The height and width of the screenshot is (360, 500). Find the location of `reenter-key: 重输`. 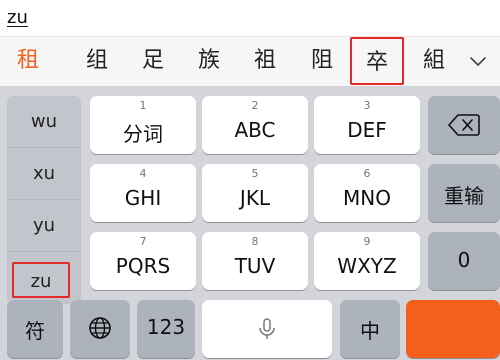

reenter-key: 重输 is located at coordinates (464, 193).